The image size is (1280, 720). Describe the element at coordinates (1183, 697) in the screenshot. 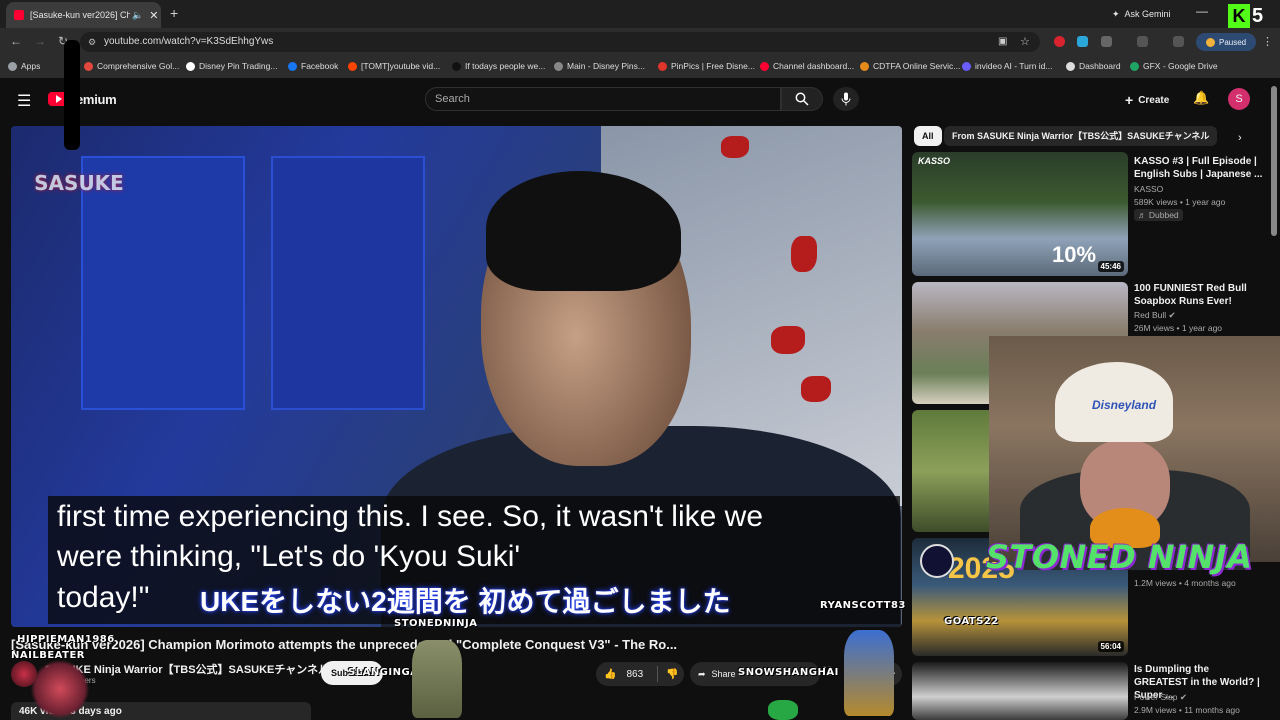

I see `verified-icon: ✔` at that location.